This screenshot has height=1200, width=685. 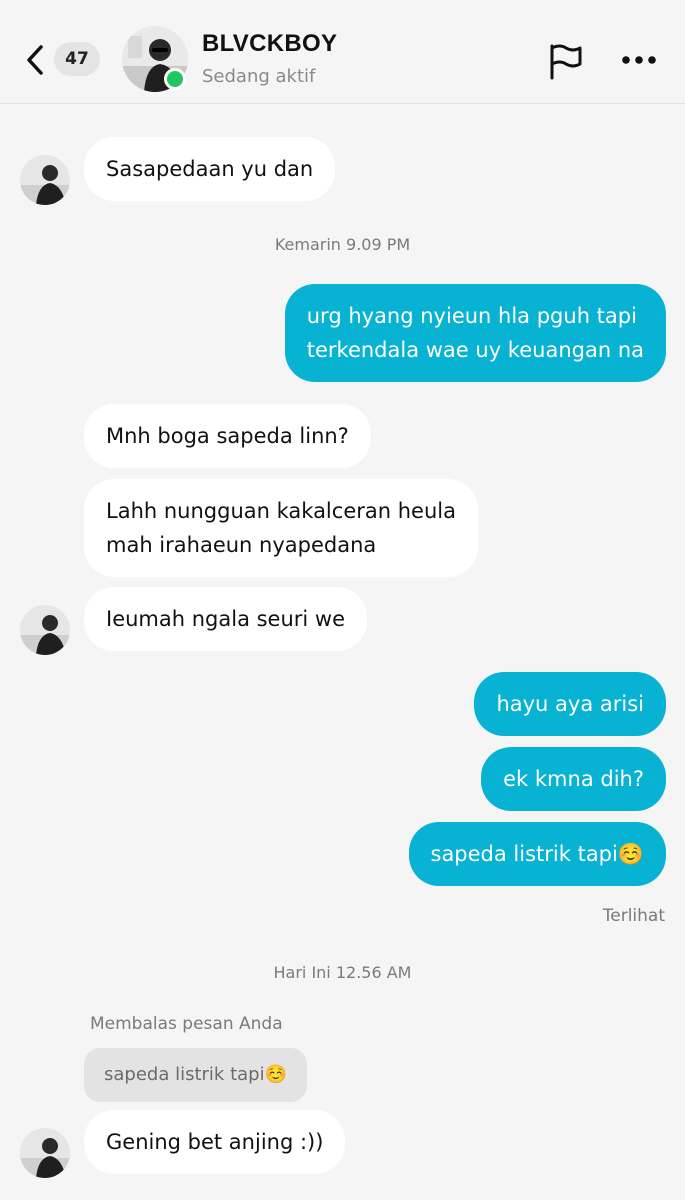 I want to click on message-timestamp: Hari Ini 12.56 AM, so click(x=342, y=972).